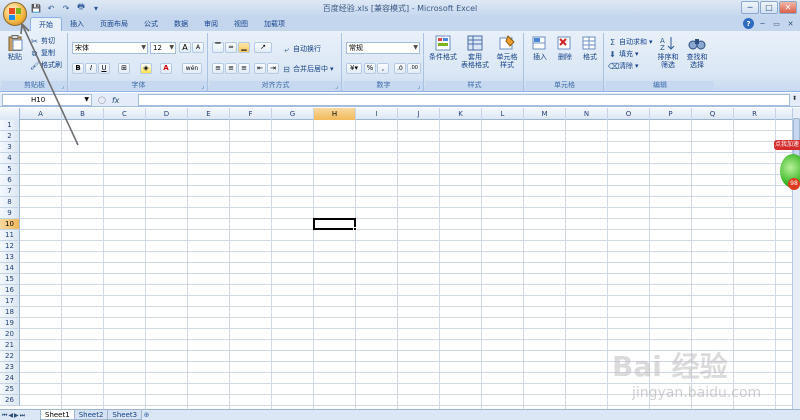 Image resolution: width=800 pixels, height=420 pixels. What do you see at coordinates (15, 14) in the screenshot?
I see `office-button` at bounding box center [15, 14].